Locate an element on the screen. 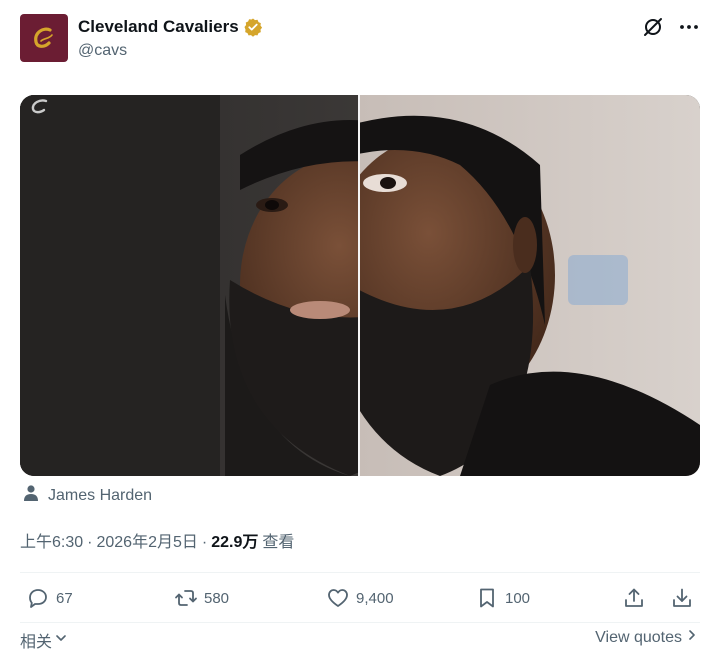  bookmark-count: 100 is located at coordinates (518, 598).